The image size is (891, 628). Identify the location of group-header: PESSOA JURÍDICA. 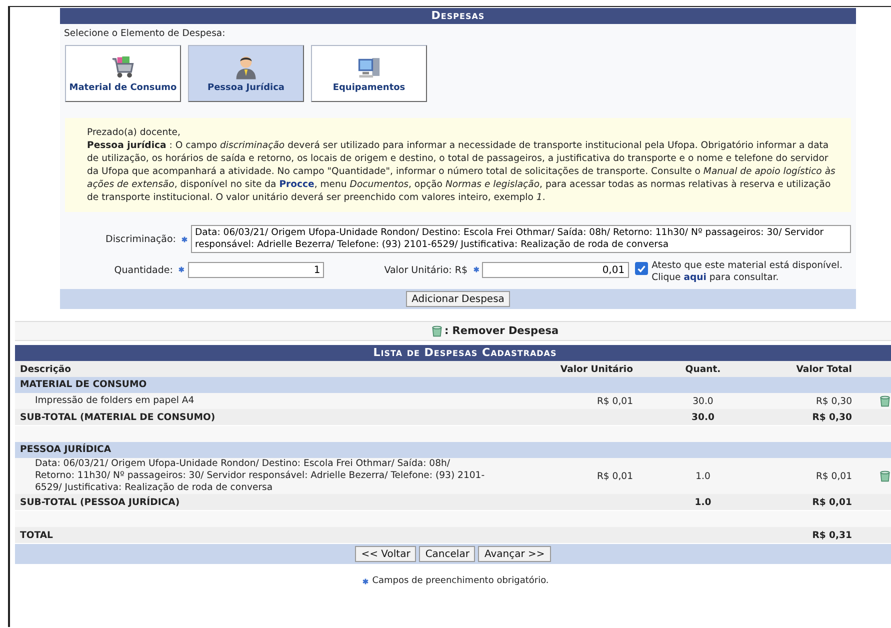
(453, 450).